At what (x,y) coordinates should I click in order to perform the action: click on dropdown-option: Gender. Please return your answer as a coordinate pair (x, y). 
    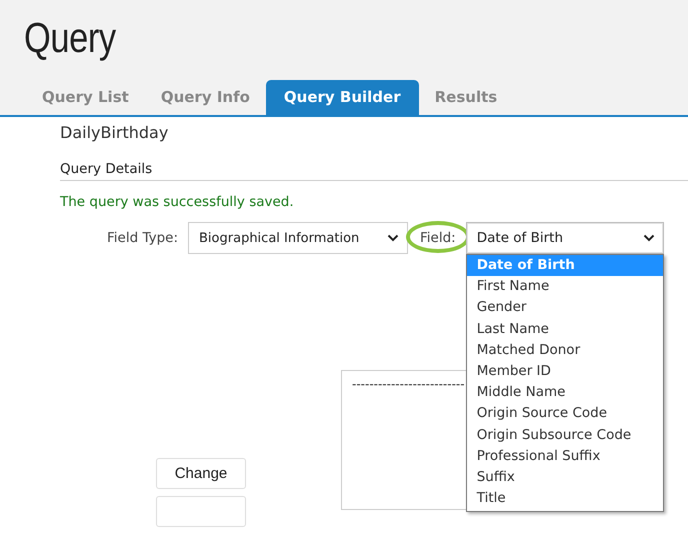
    Looking at the image, I should click on (564, 308).